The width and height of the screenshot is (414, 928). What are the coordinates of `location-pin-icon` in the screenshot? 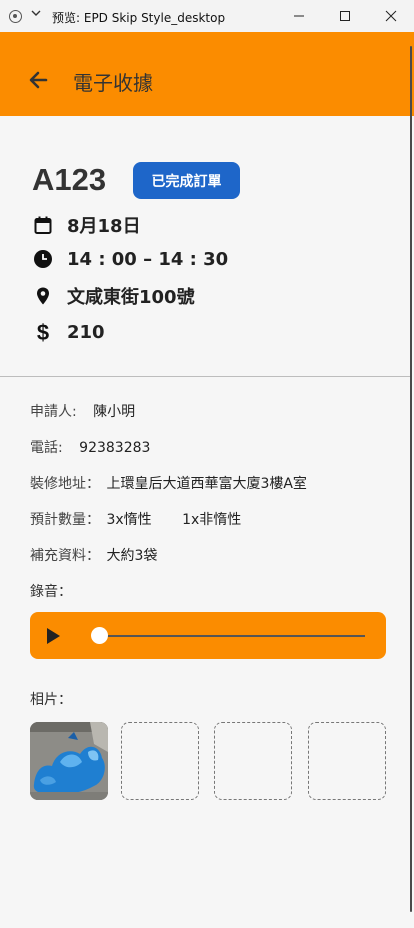 It's located at (43, 296).